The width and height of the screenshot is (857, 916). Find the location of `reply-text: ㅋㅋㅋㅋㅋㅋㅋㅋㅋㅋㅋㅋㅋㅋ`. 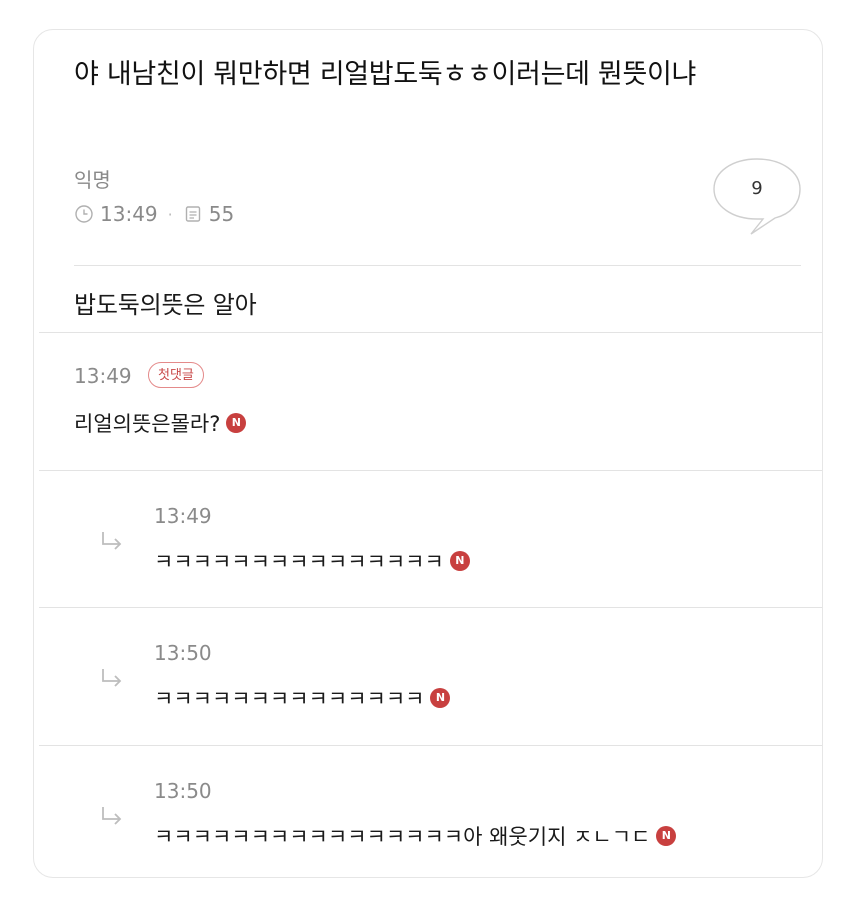

reply-text: ㅋㅋㅋㅋㅋㅋㅋㅋㅋㅋㅋㅋㅋㅋ is located at coordinates (289, 699).